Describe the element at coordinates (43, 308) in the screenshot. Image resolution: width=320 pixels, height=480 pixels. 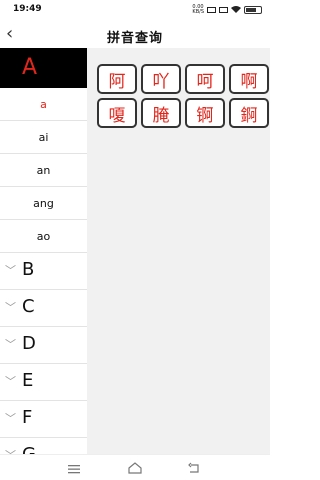
I see `letter-section-c: ﹀ C` at that location.